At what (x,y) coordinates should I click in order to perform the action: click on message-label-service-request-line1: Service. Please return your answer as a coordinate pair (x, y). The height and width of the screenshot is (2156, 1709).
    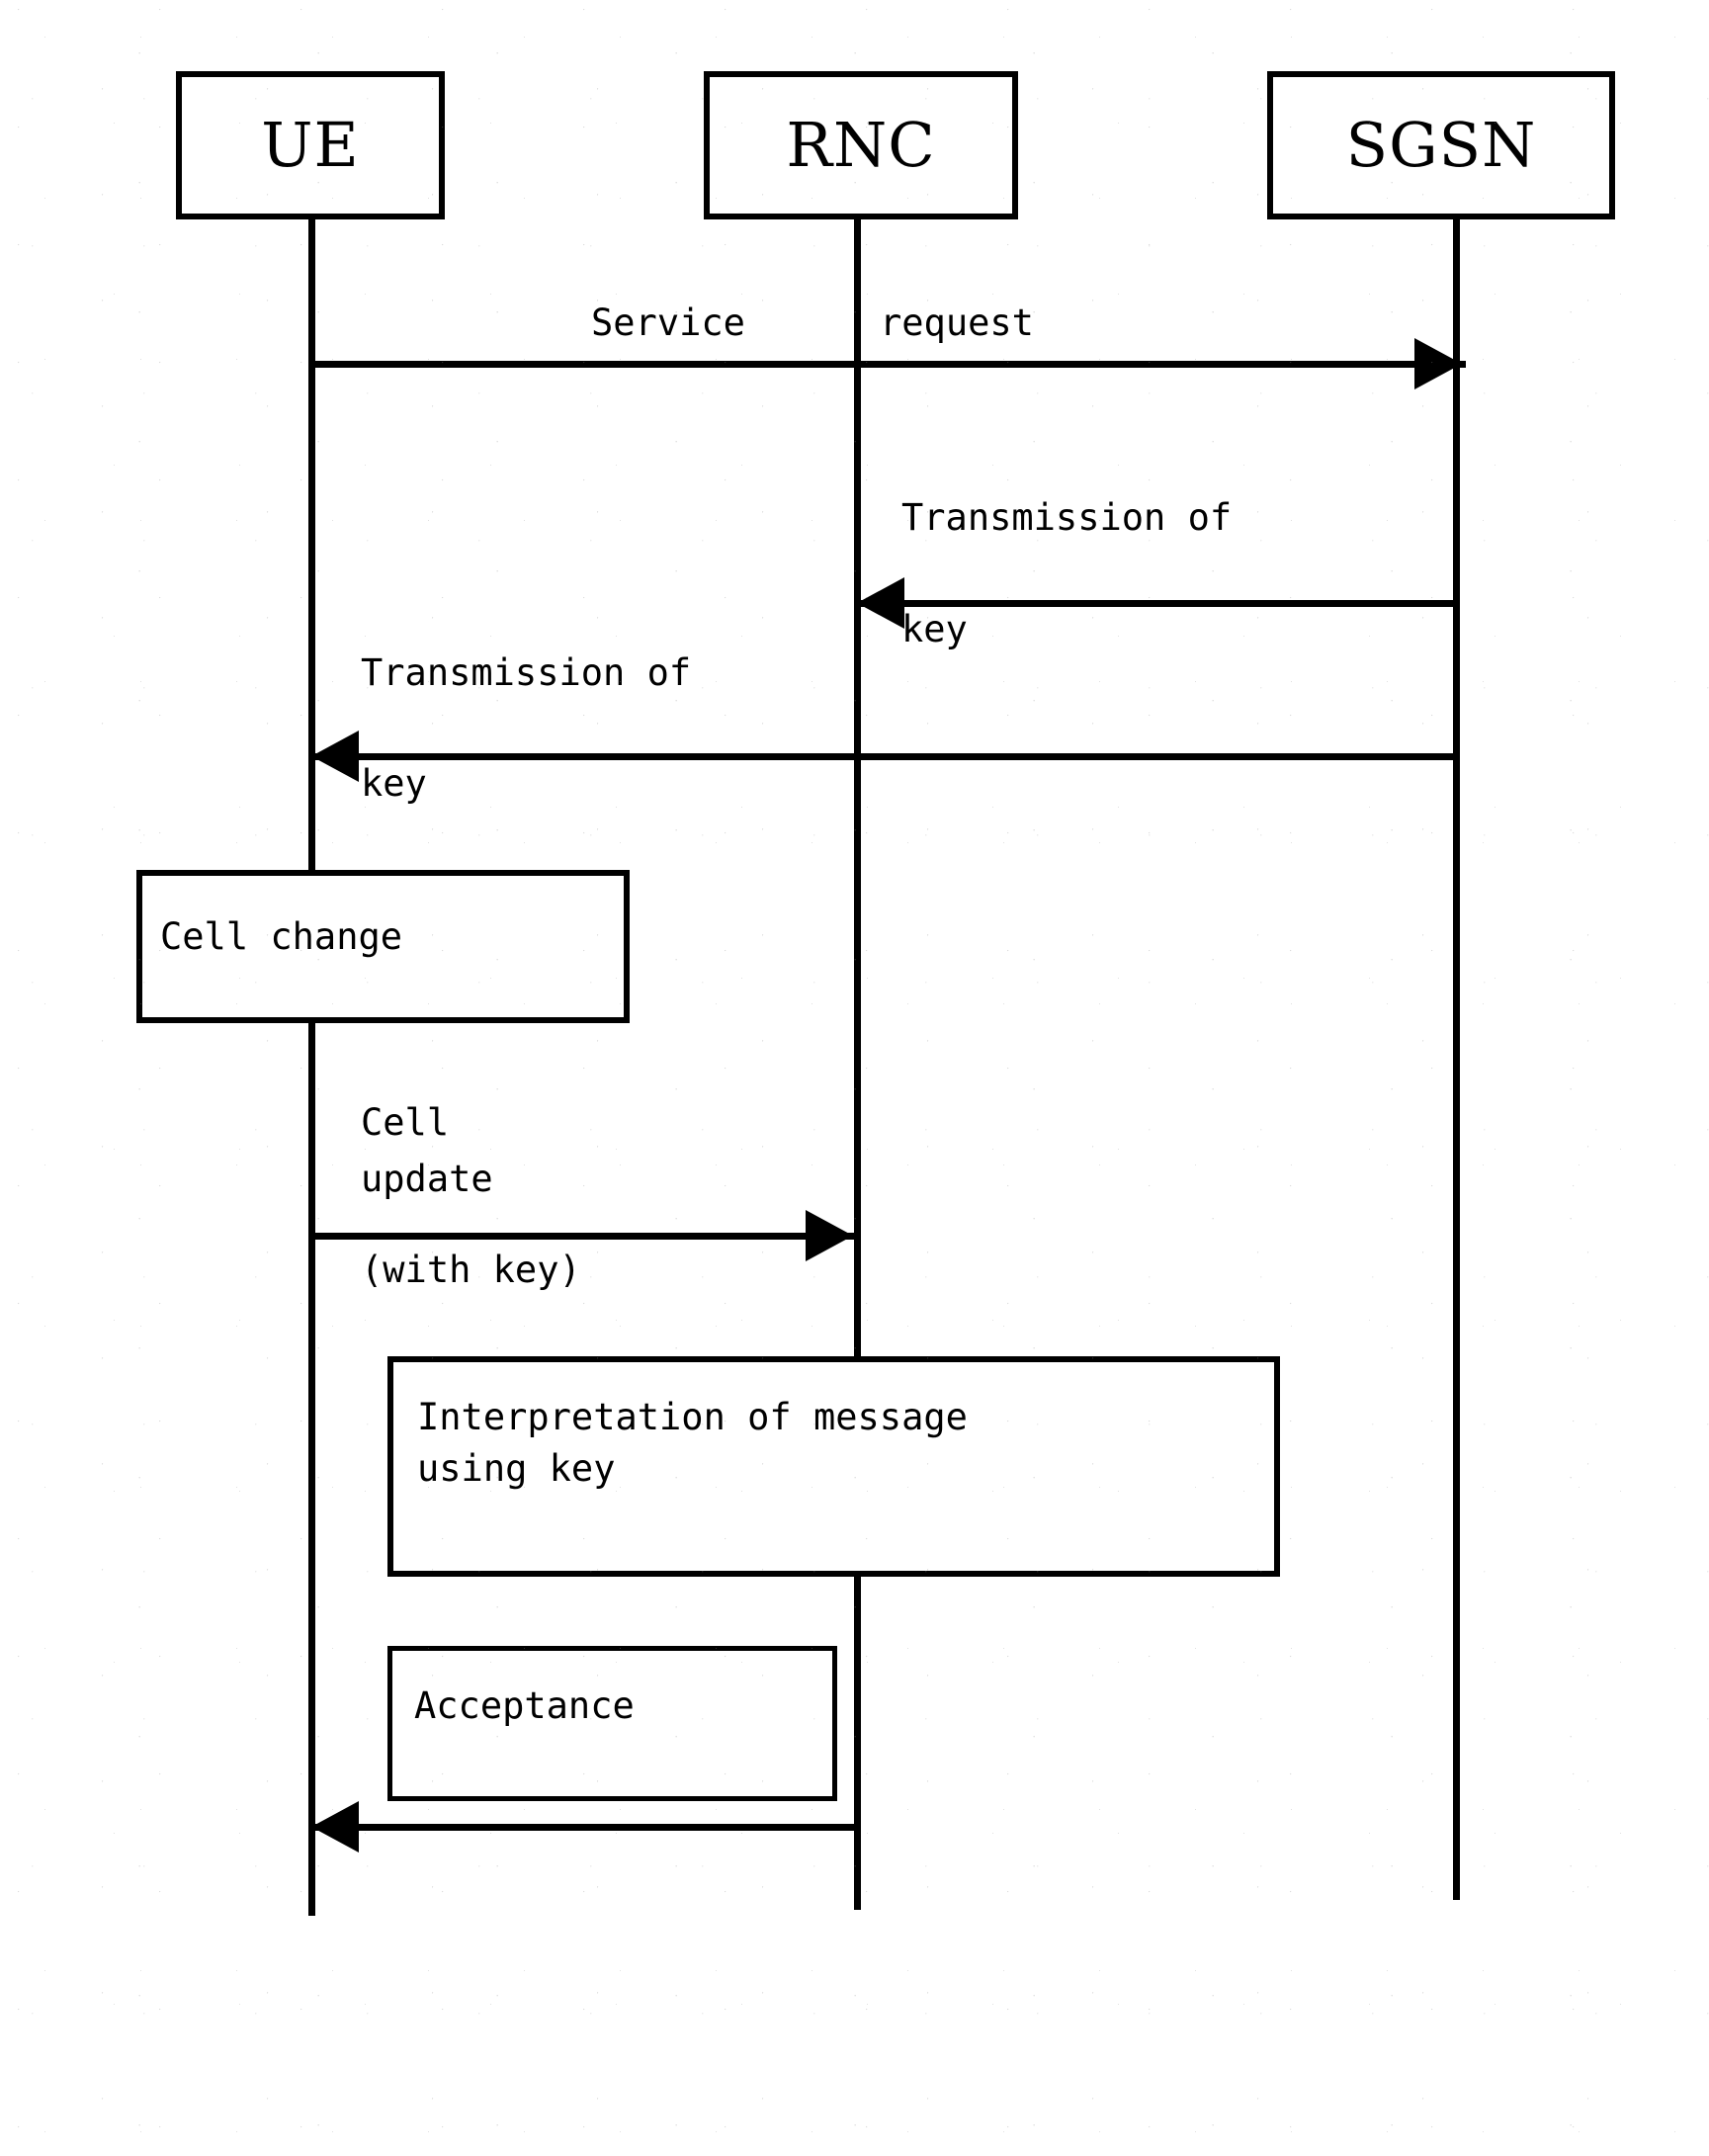
    Looking at the image, I should click on (668, 323).